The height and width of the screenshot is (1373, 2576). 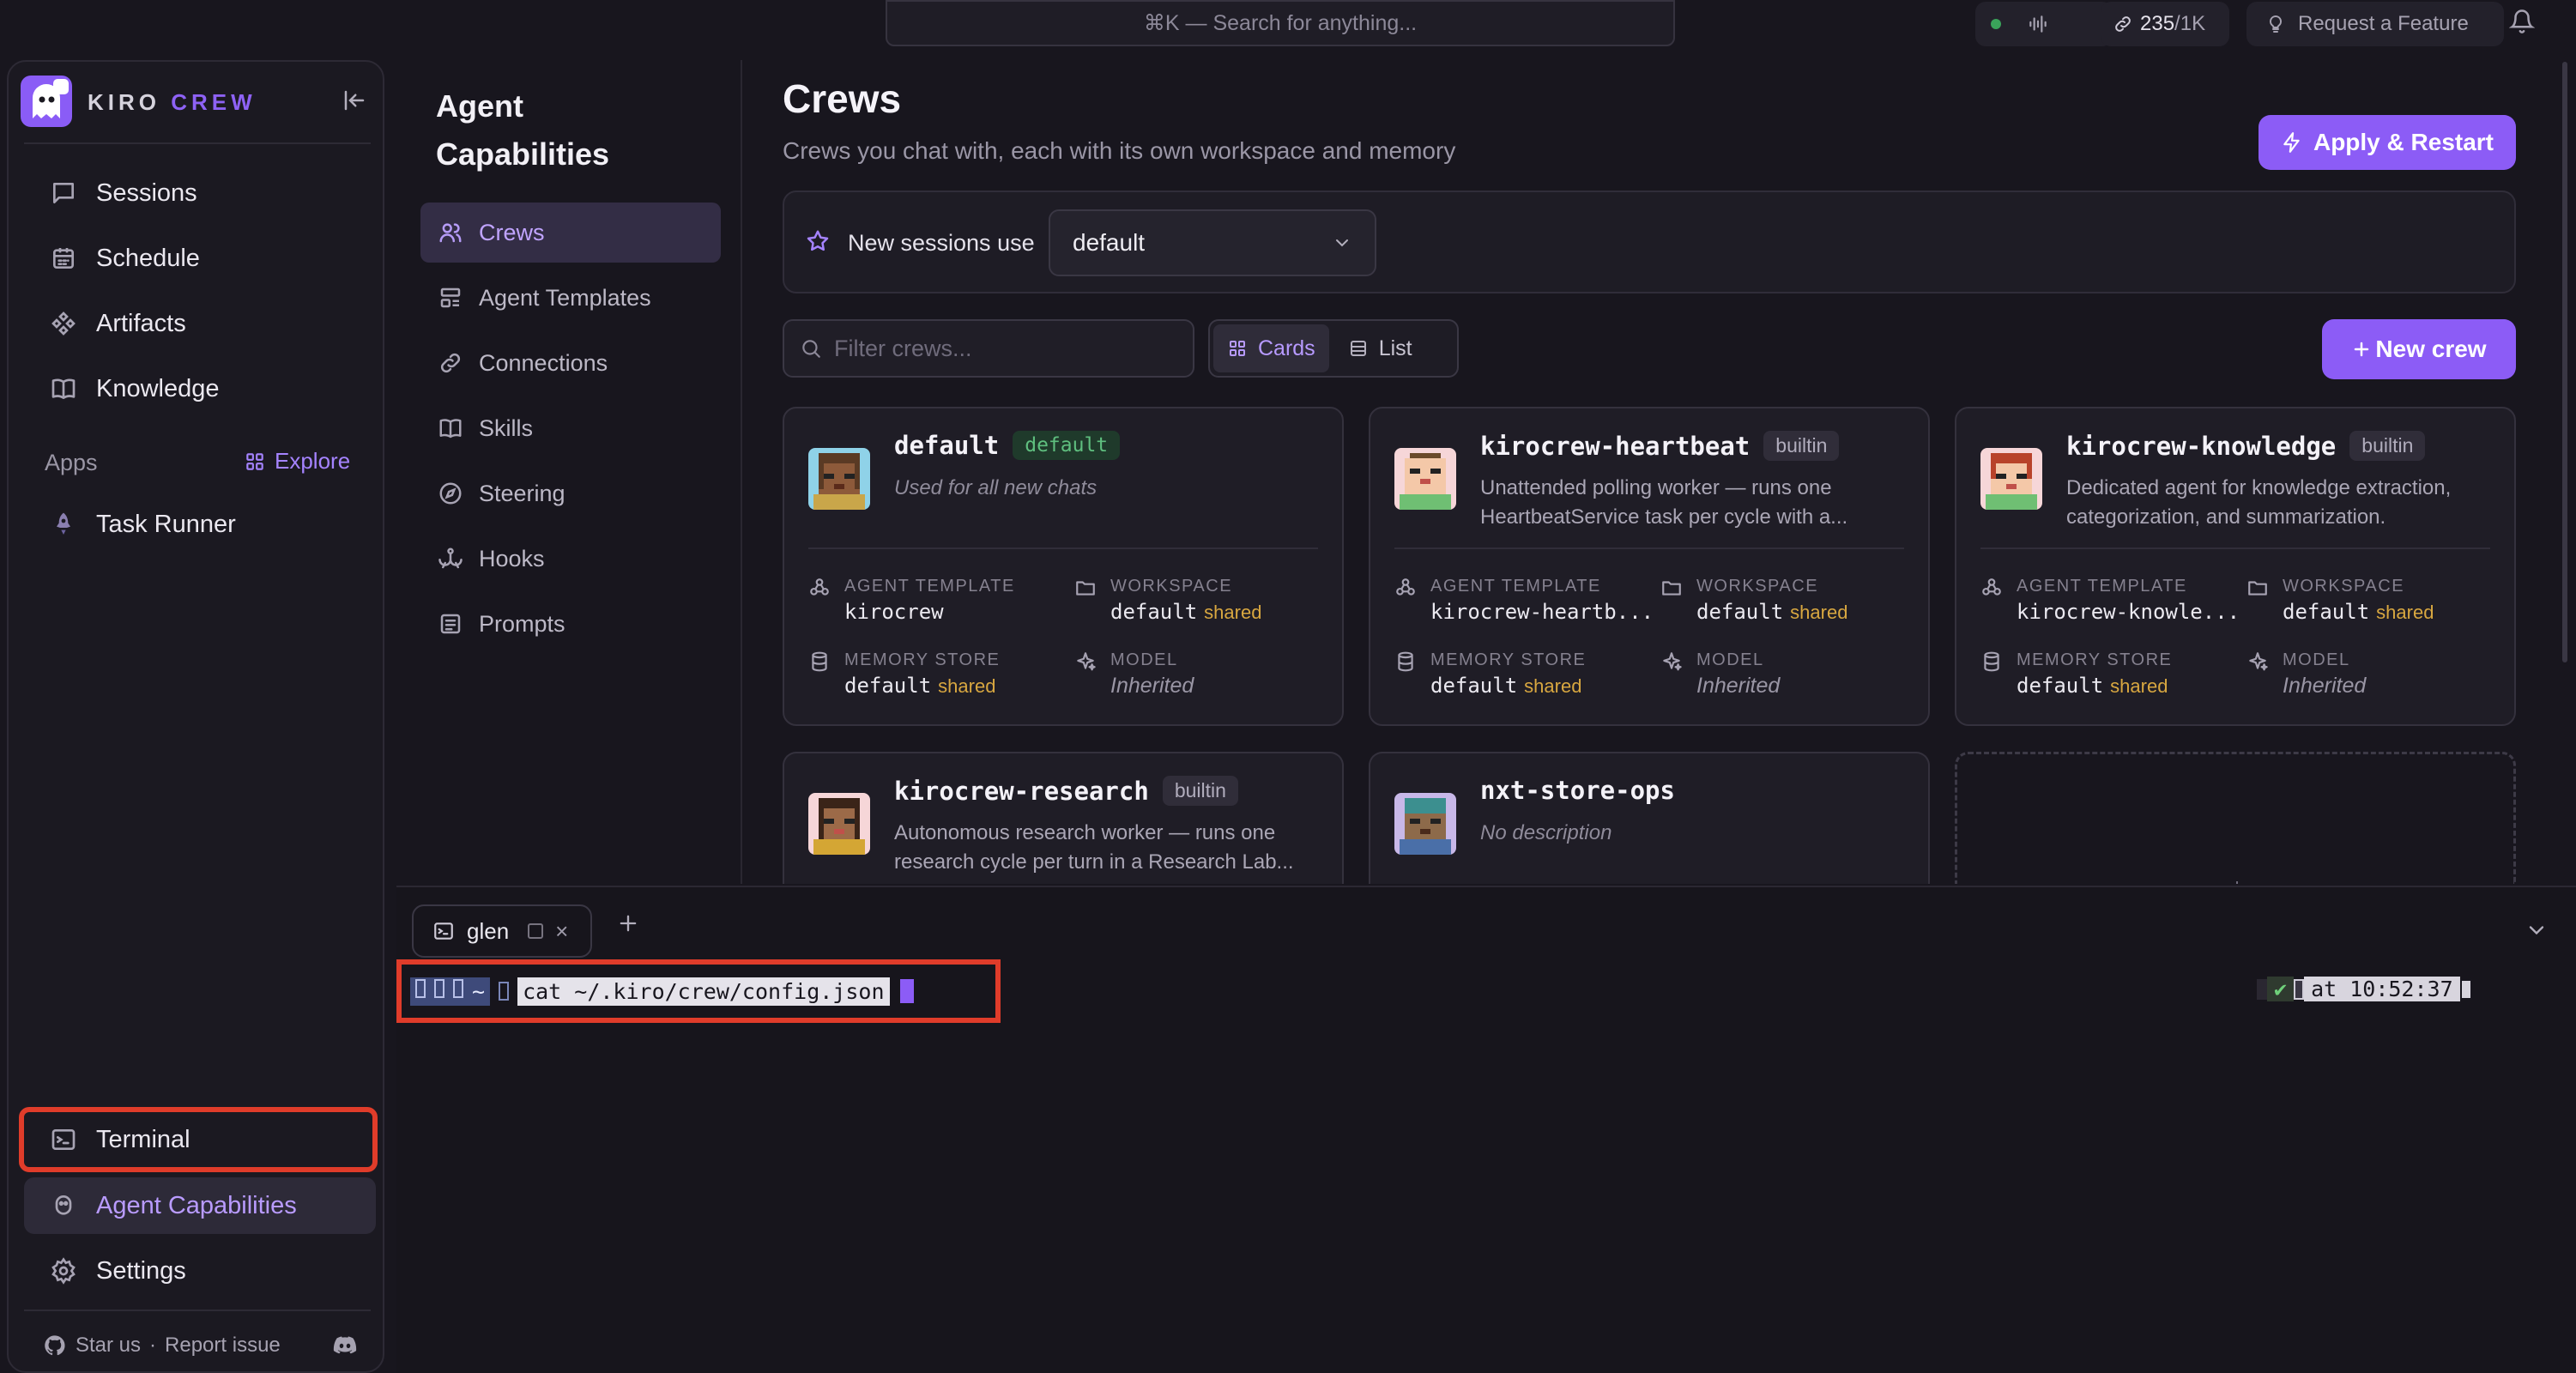 What do you see at coordinates (570, 428) in the screenshot?
I see `tab-skills: Skills` at bounding box center [570, 428].